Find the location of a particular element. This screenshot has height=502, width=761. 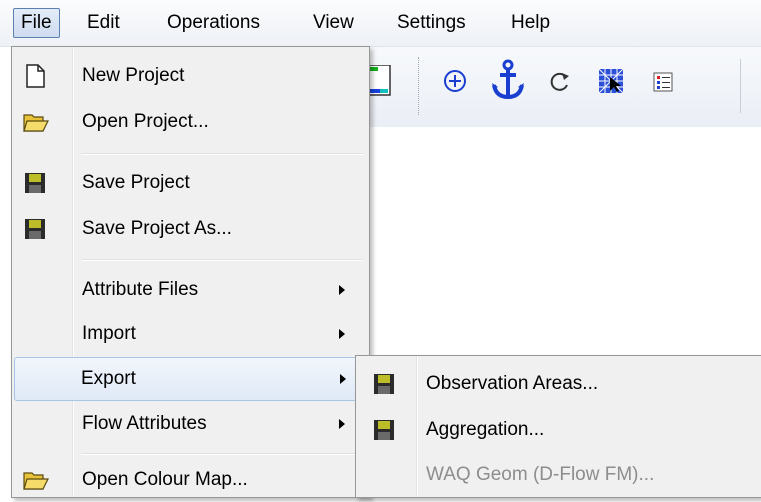

new-document-icon is located at coordinates (35, 76).